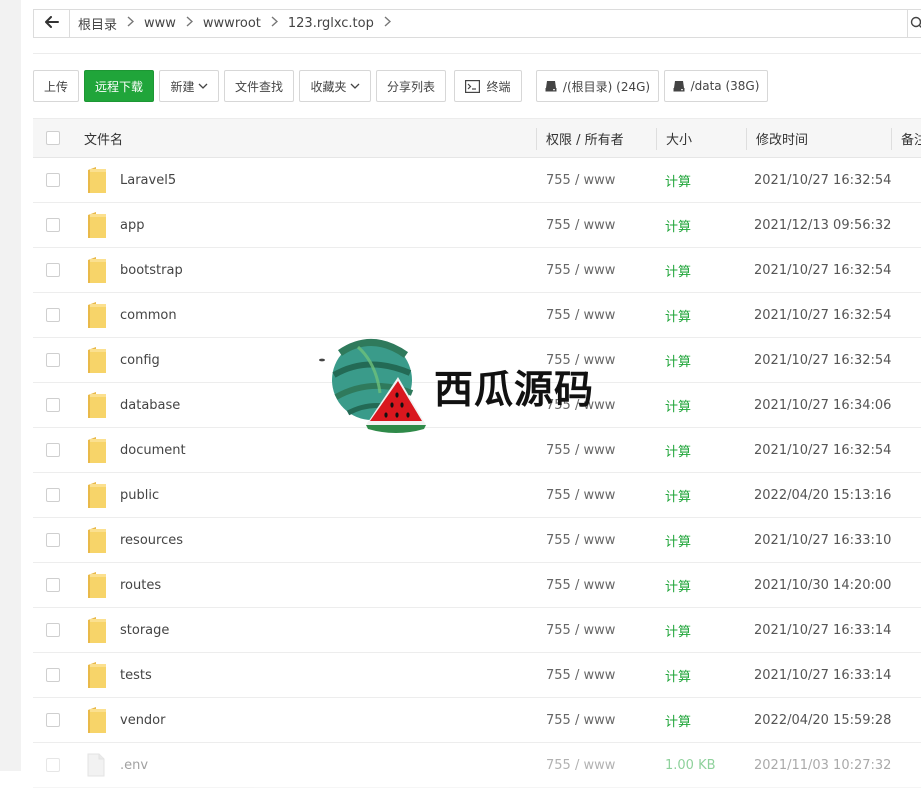 The height and width of the screenshot is (788, 921). Describe the element at coordinates (585, 138) in the screenshot. I see `header-perm: 权限 / 所有者` at that location.